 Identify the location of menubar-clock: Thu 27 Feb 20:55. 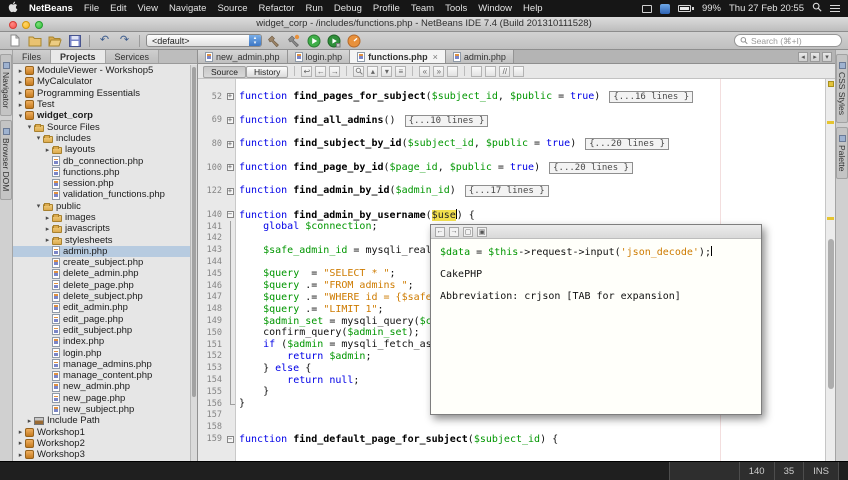
(766, 8).